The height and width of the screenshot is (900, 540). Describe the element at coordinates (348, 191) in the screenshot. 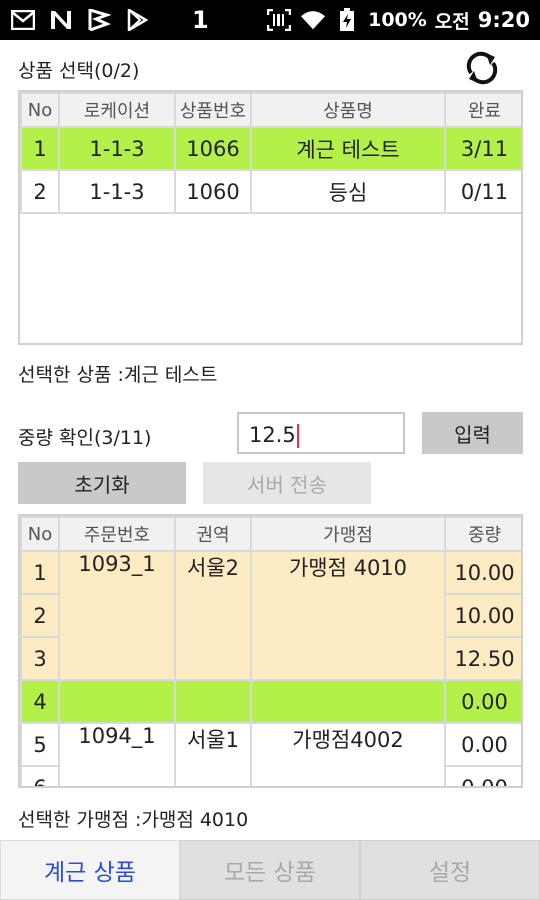

I see `product-name: 등심` at that location.